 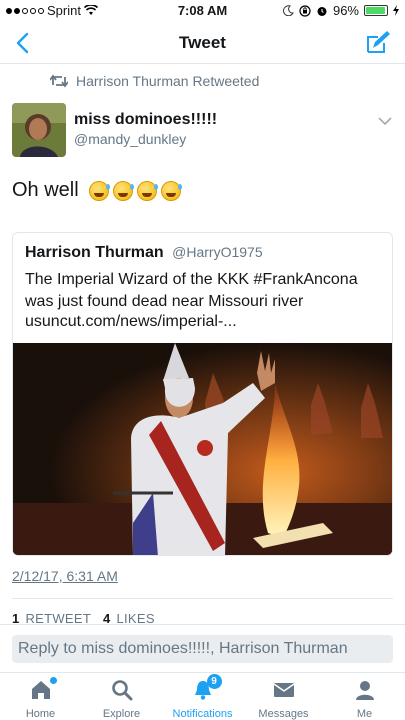 I want to click on status-right: 96%, so click(x=341, y=10).